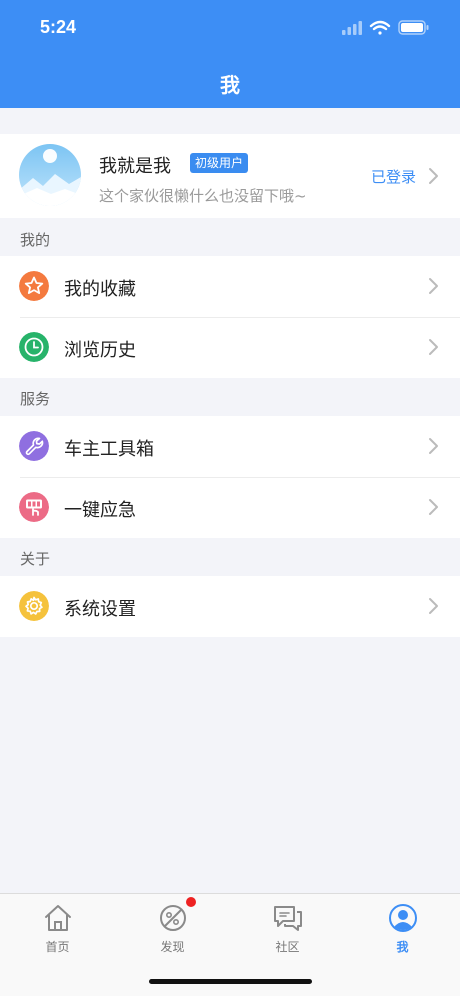 Image resolution: width=460 pixels, height=996 pixels. What do you see at coordinates (58, 918) in the screenshot?
I see `home-icon` at bounding box center [58, 918].